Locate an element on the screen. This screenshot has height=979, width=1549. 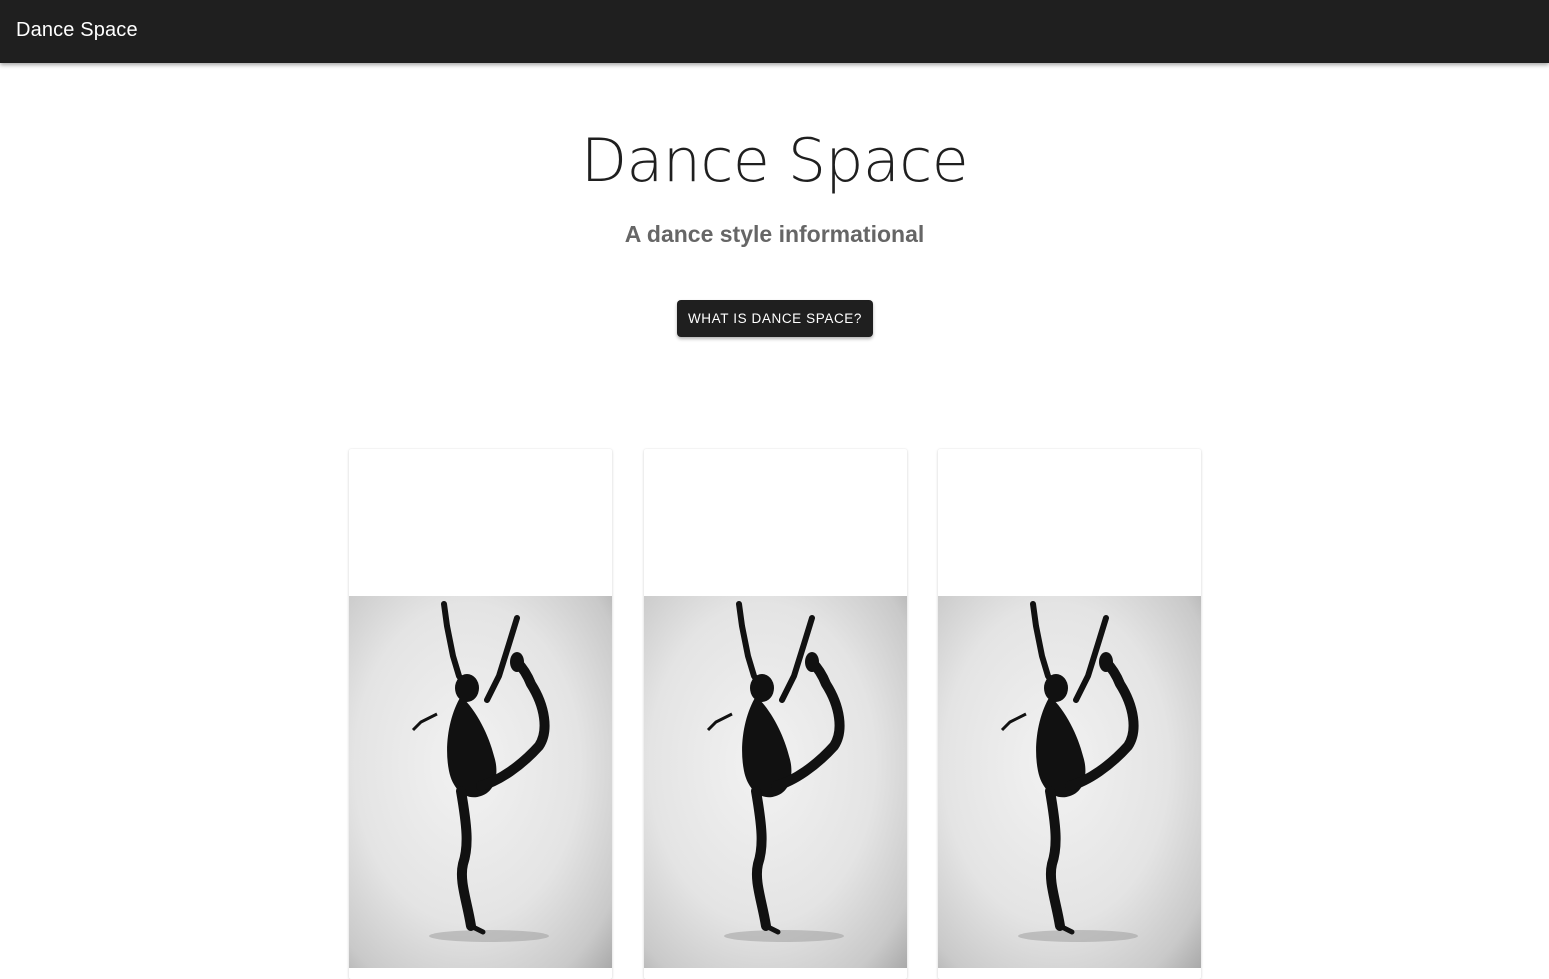
hero-subtitle: A dance style informational is located at coordinates (774, 234).